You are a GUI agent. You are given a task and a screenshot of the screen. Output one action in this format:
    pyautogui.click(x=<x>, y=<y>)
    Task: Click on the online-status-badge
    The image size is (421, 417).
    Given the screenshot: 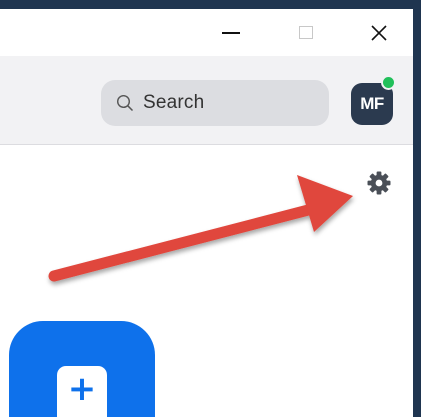 What is the action you would take?
    pyautogui.click(x=388, y=82)
    